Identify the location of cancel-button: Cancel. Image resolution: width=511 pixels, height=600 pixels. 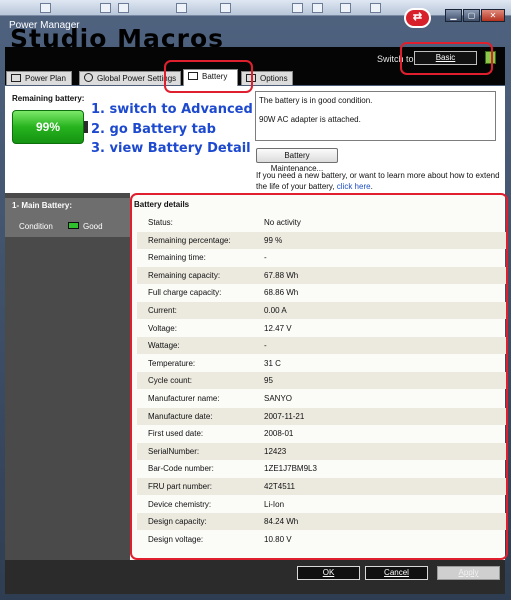
(396, 573).